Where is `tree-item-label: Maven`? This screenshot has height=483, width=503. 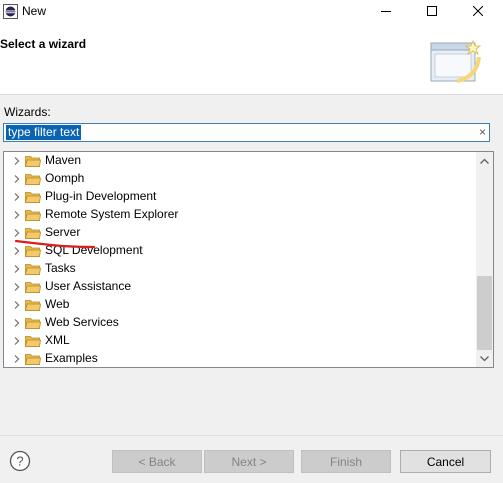
tree-item-label: Maven is located at coordinates (63, 160).